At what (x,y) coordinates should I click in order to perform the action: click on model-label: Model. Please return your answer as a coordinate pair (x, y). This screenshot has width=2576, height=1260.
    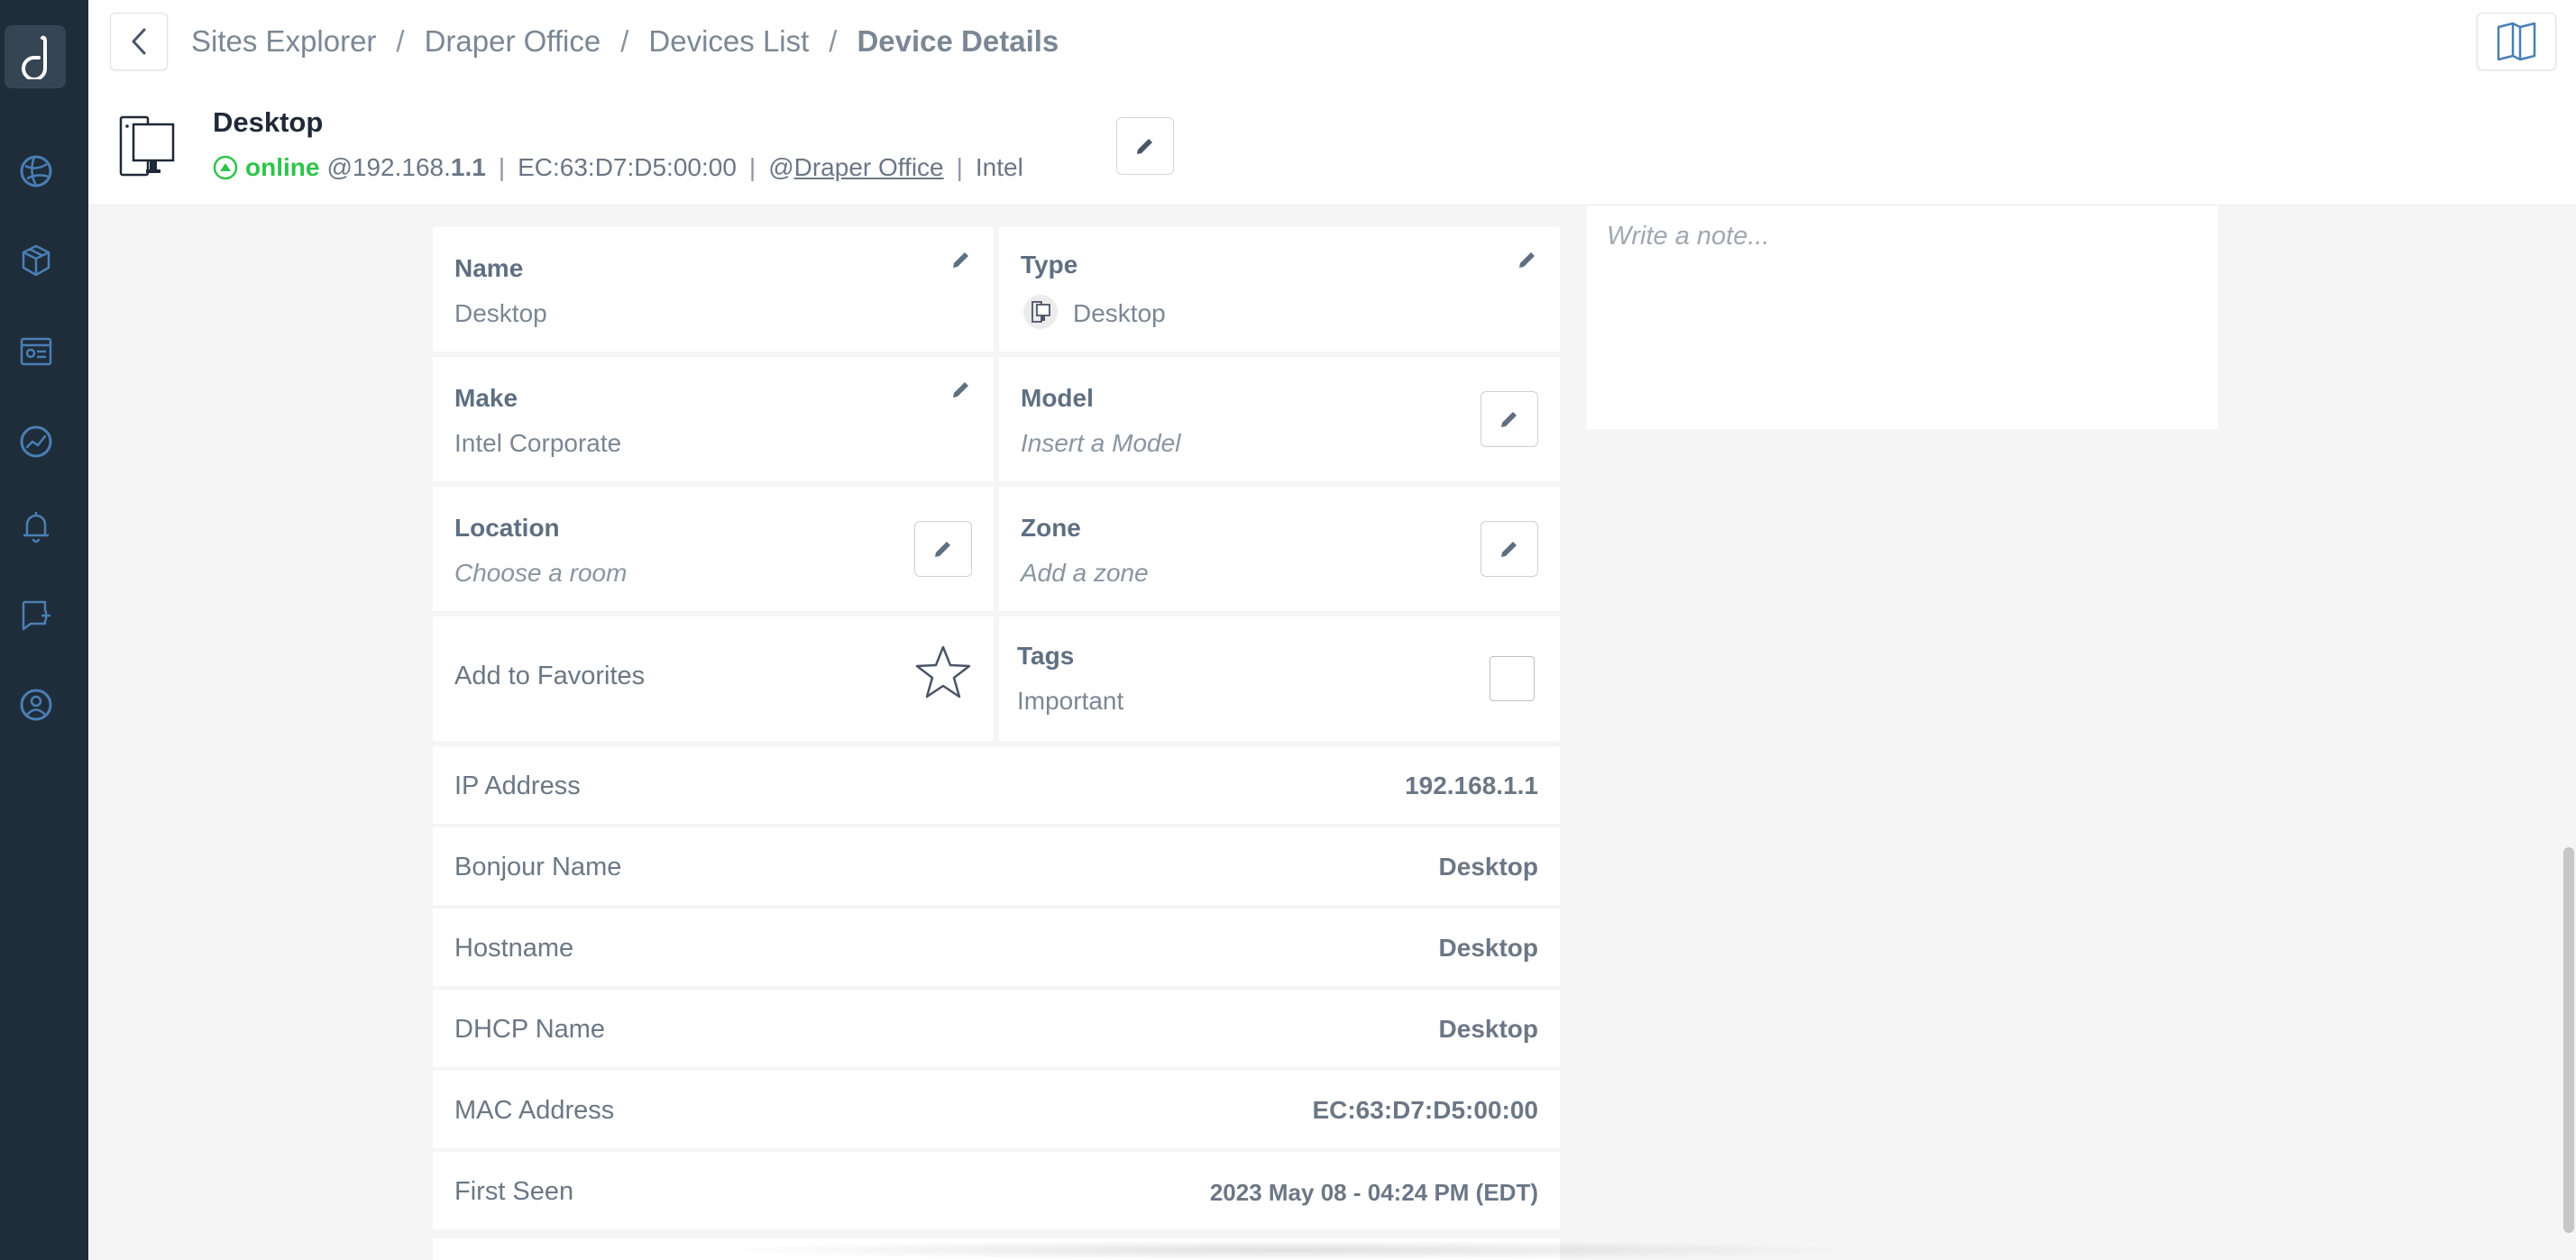
    Looking at the image, I should click on (1057, 398).